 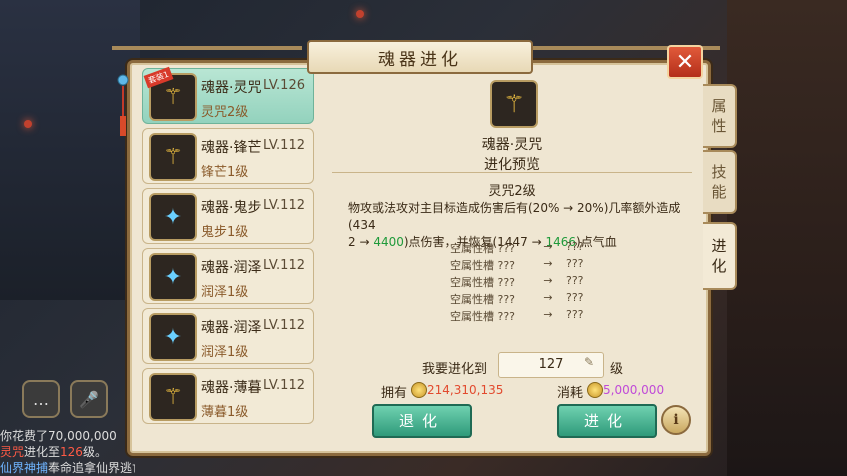 What do you see at coordinates (514, 104) in the screenshot?
I see `preview-item-icon: ⚚` at bounding box center [514, 104].